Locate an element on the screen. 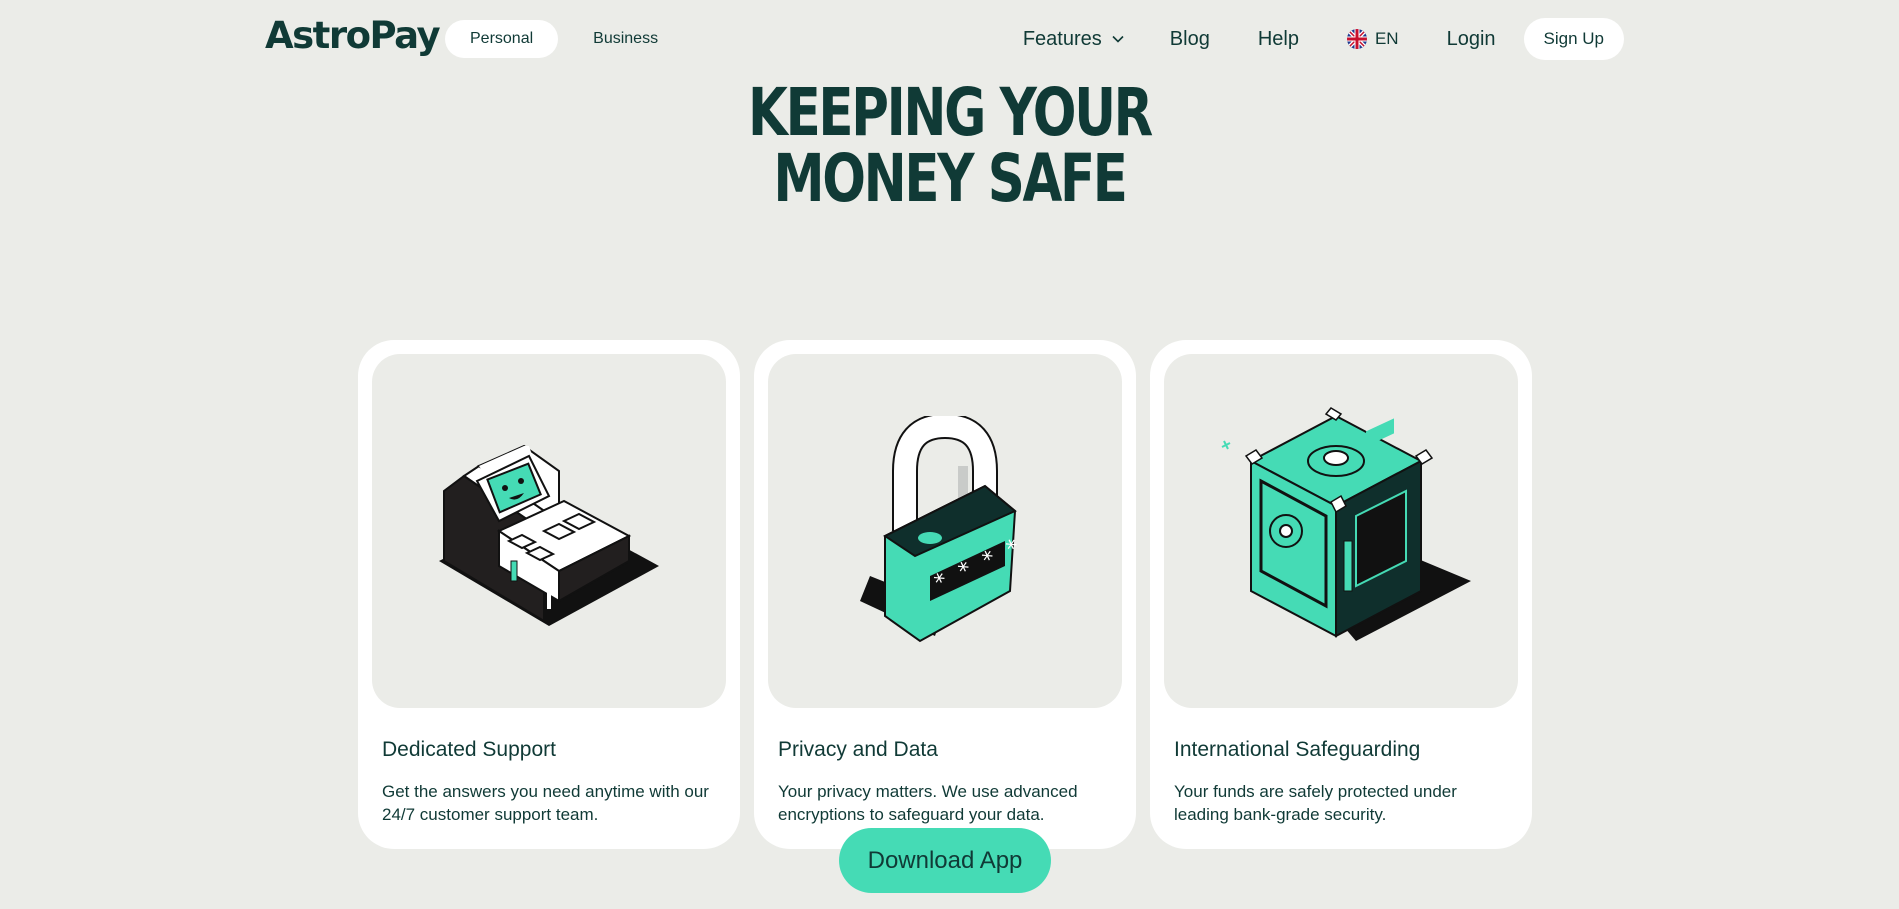 Image resolution: width=1899 pixels, height=909 pixels. safe-box-icon is located at coordinates (1346, 524).